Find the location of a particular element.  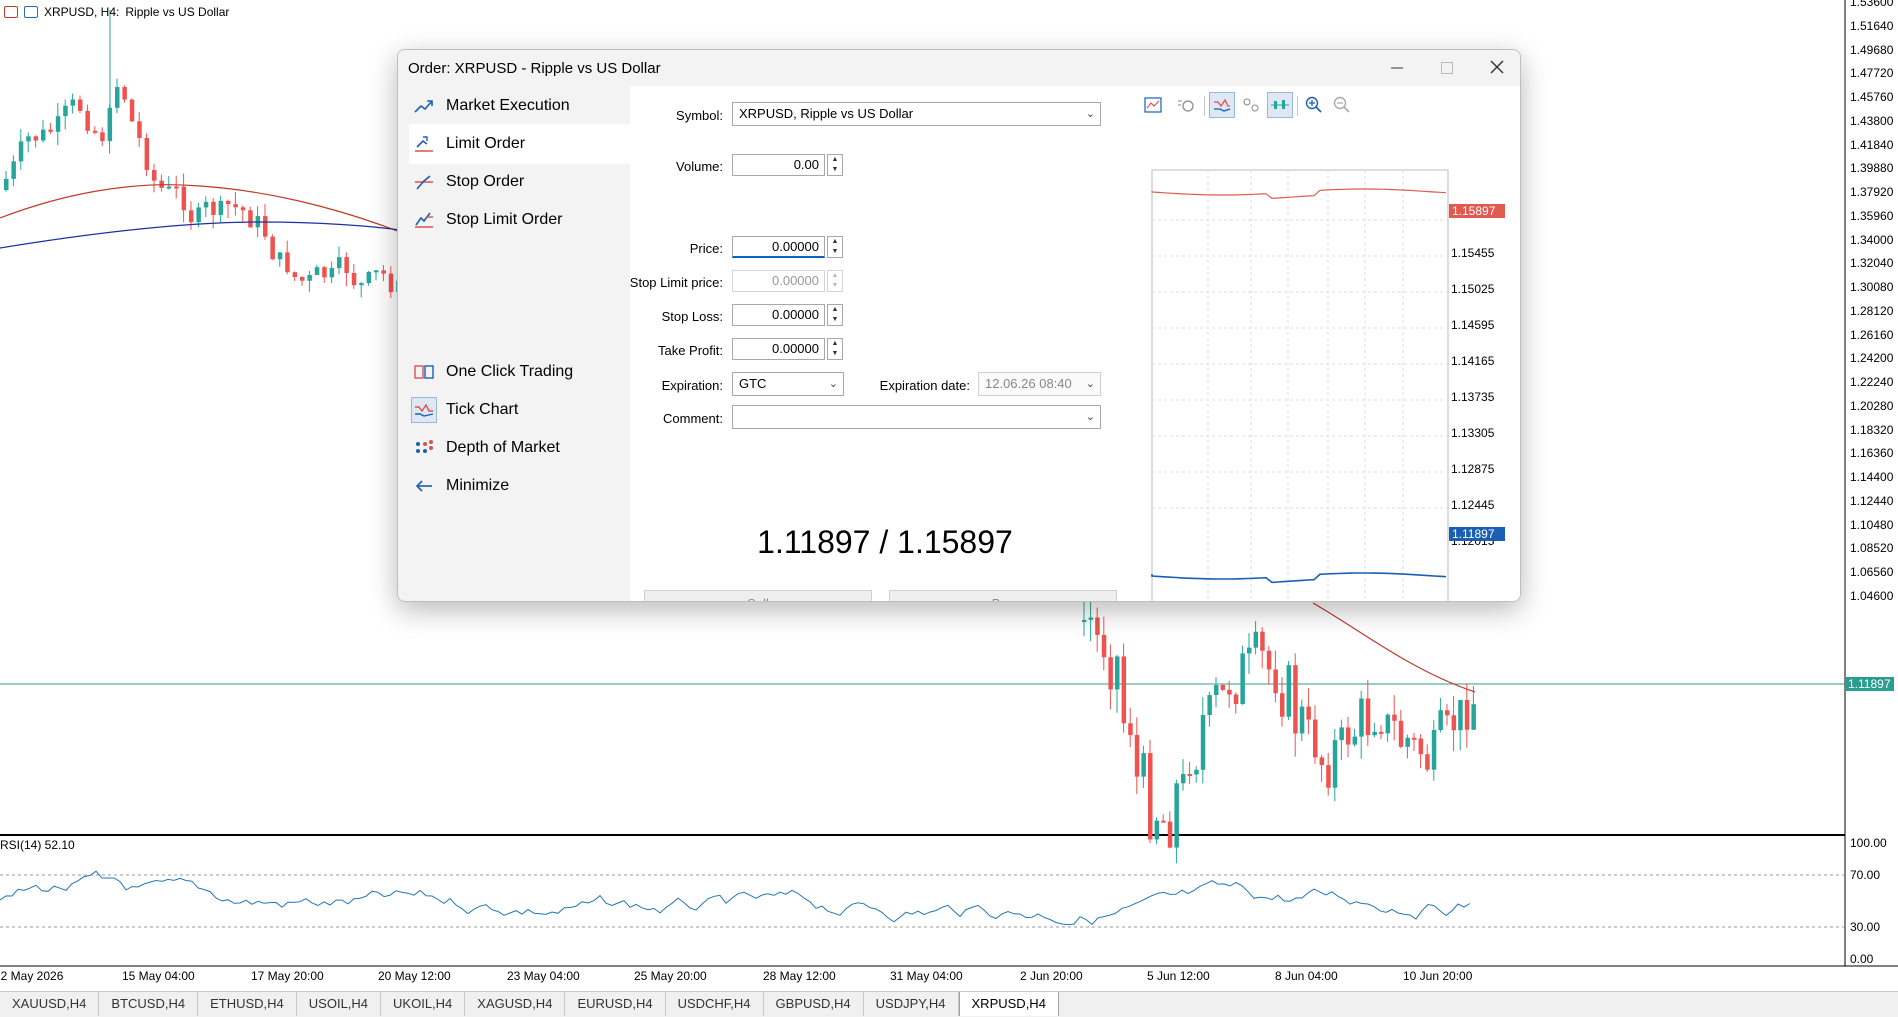

nav-label: Market Execution is located at coordinates (508, 105).